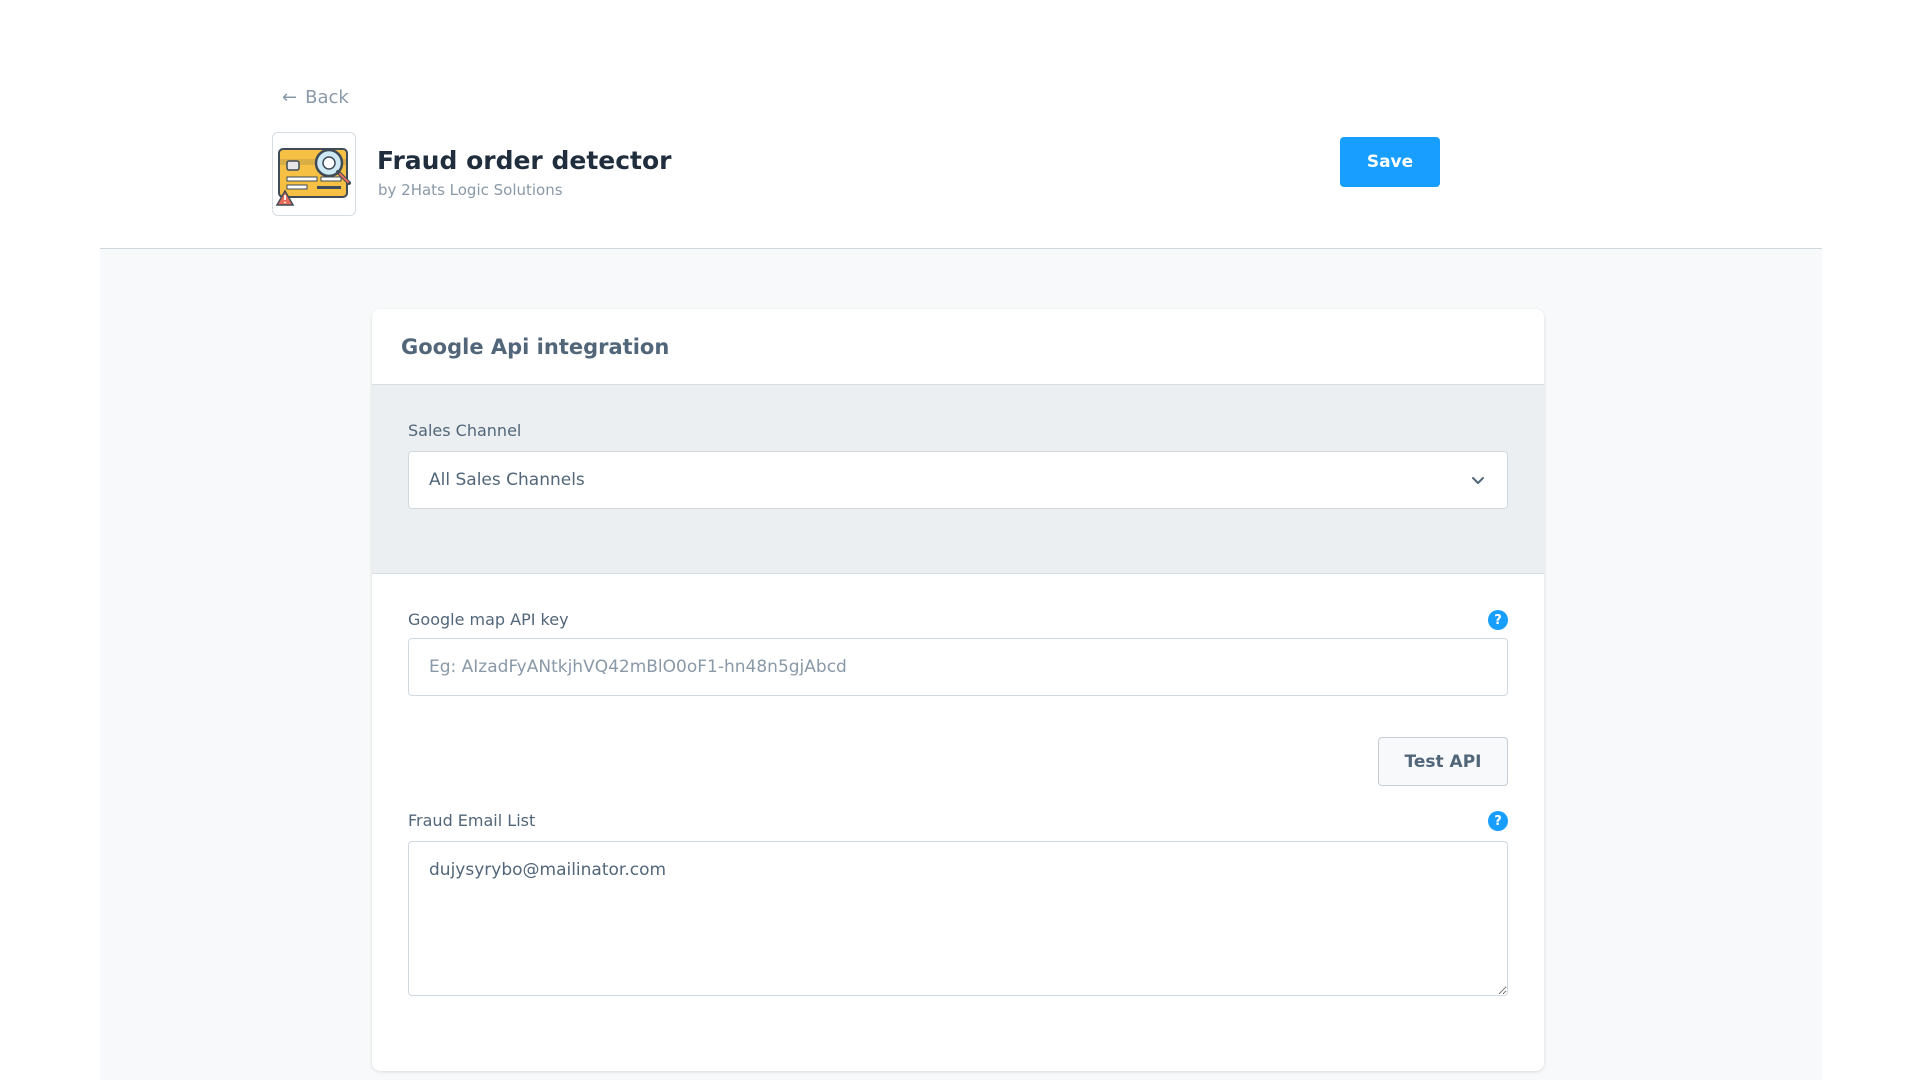 The width and height of the screenshot is (1920, 1080). Describe the element at coordinates (290, 97) in the screenshot. I see `arrow-left-icon: ←` at that location.